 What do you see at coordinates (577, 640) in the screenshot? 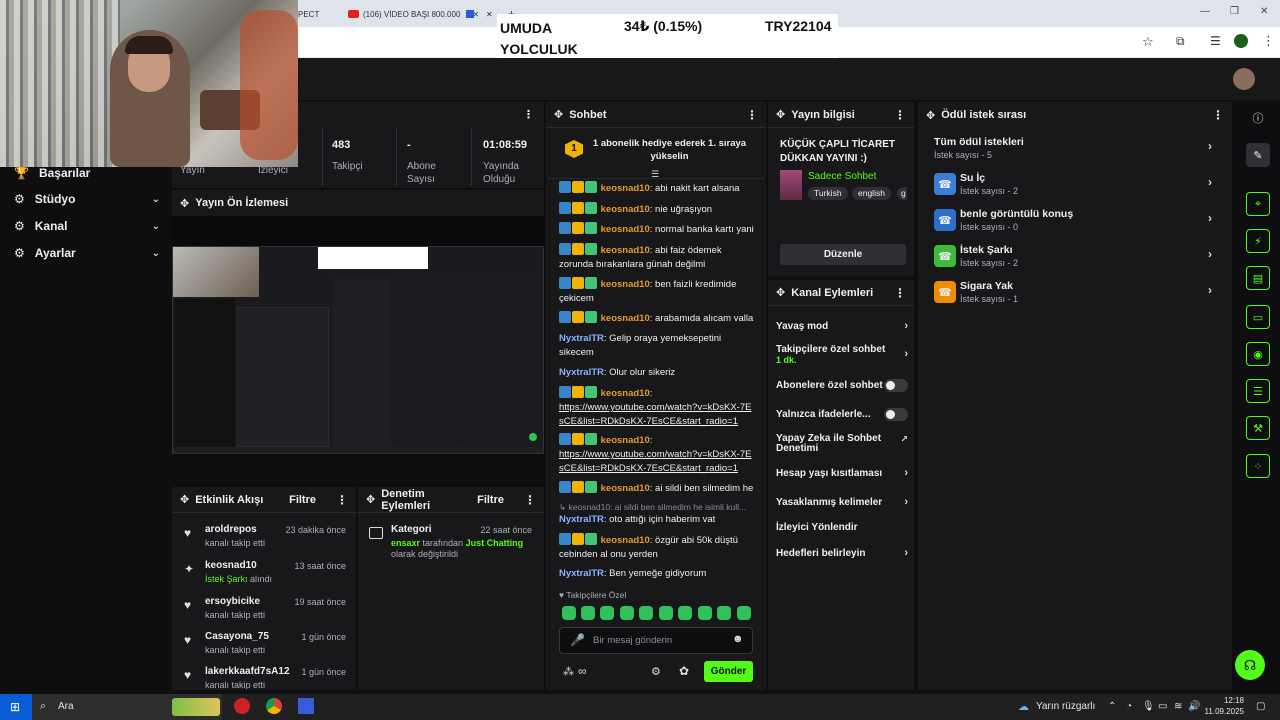
I see `microphone-icon: 🎤` at bounding box center [577, 640].